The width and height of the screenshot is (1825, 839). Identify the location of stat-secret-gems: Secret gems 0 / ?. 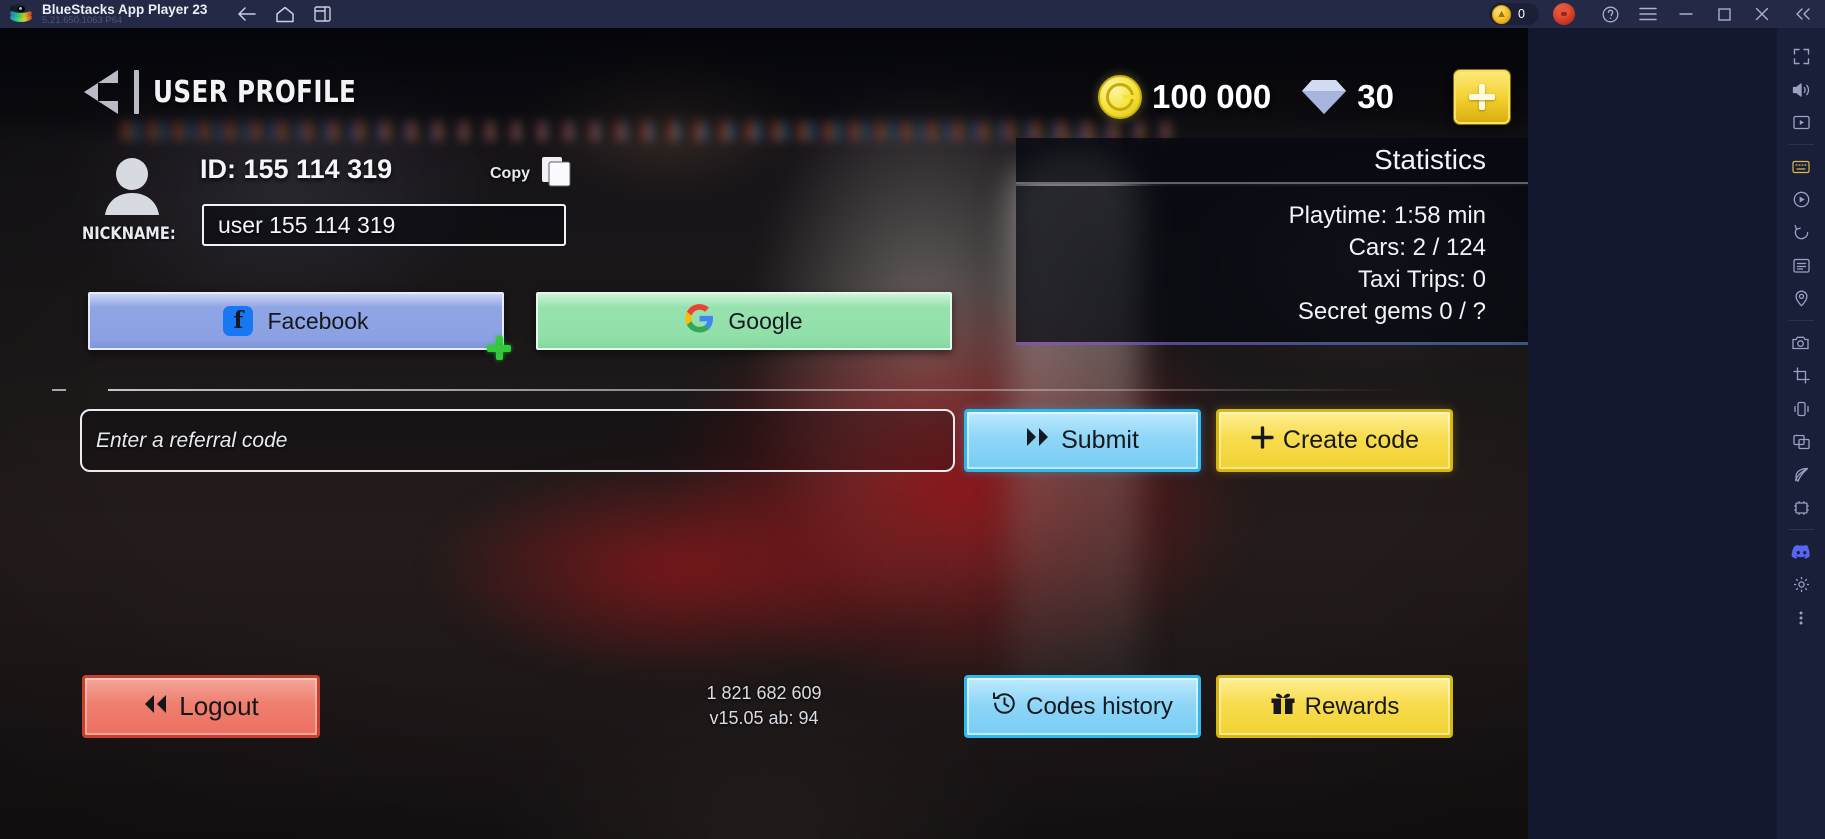
(1391, 311).